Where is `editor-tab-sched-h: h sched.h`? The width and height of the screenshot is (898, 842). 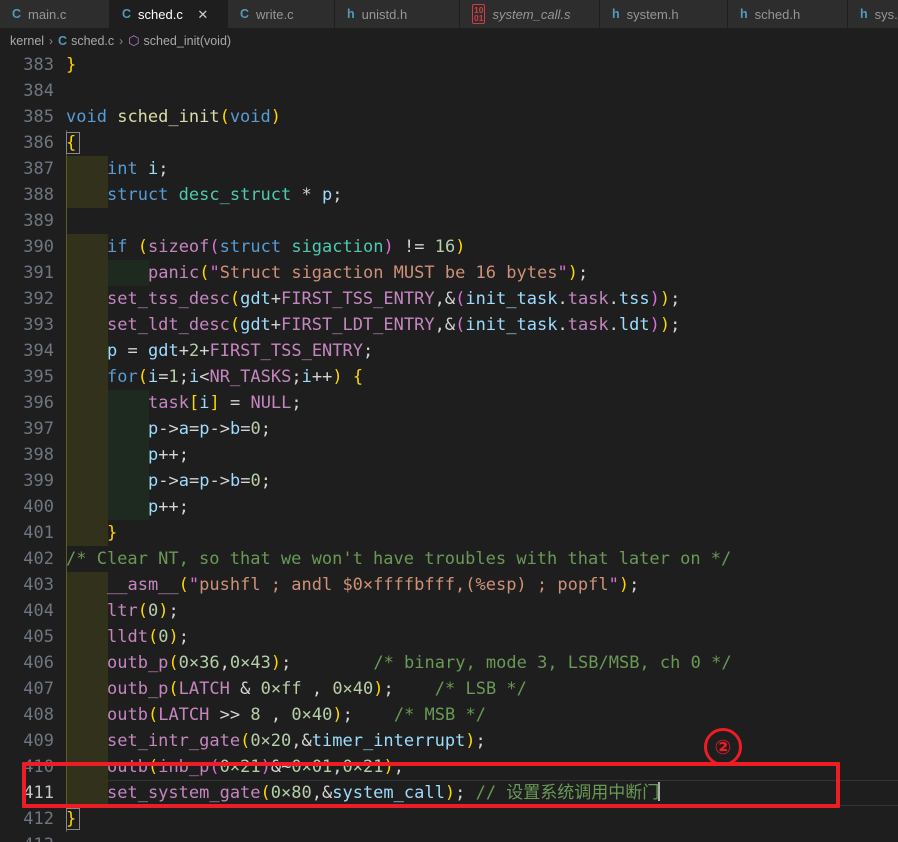
editor-tab-sched-h: h sched.h is located at coordinates (788, 14).